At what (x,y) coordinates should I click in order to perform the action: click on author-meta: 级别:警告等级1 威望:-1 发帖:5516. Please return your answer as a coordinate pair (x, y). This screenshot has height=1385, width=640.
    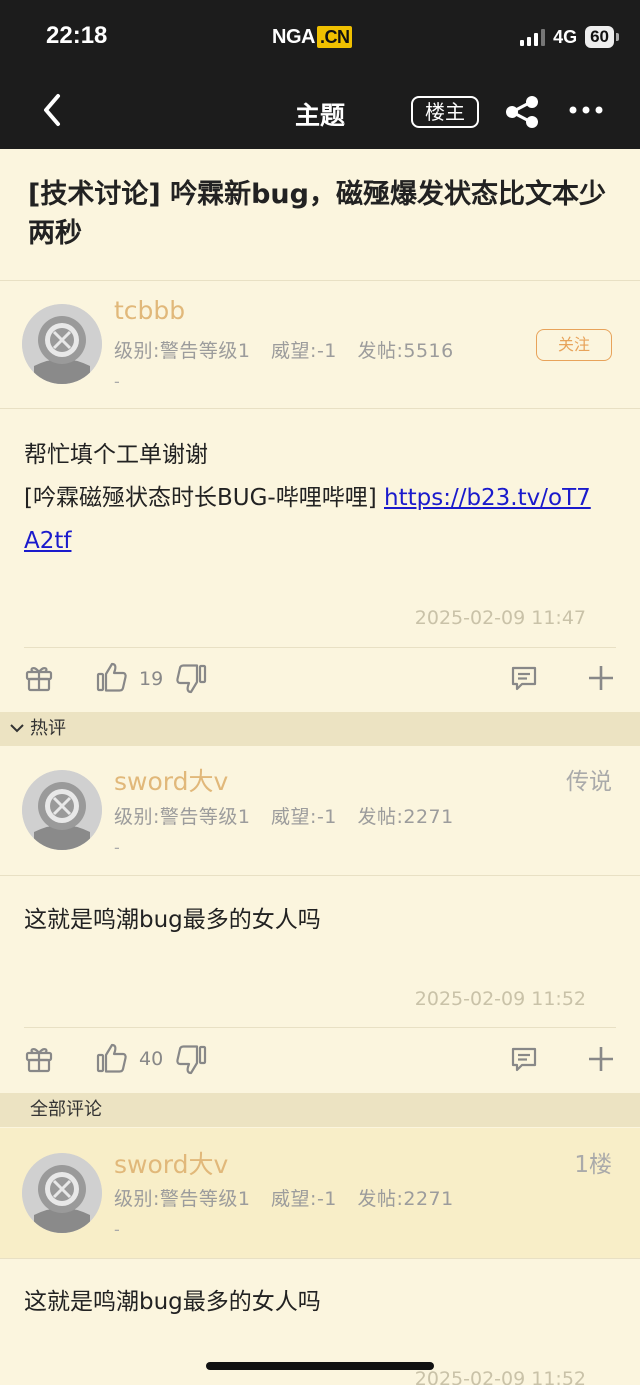
    Looking at the image, I should click on (291, 349).